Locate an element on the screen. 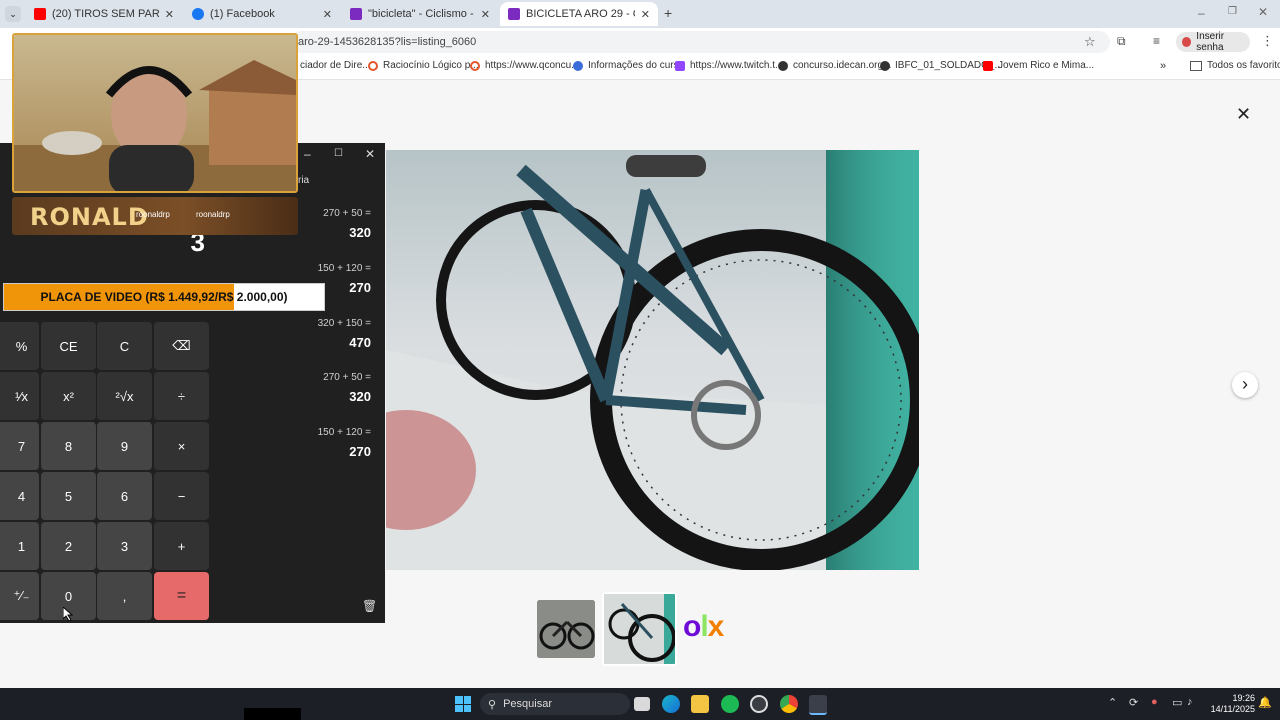 The width and height of the screenshot is (1280, 720). close-calculator-button: ✕ is located at coordinates (370, 154).